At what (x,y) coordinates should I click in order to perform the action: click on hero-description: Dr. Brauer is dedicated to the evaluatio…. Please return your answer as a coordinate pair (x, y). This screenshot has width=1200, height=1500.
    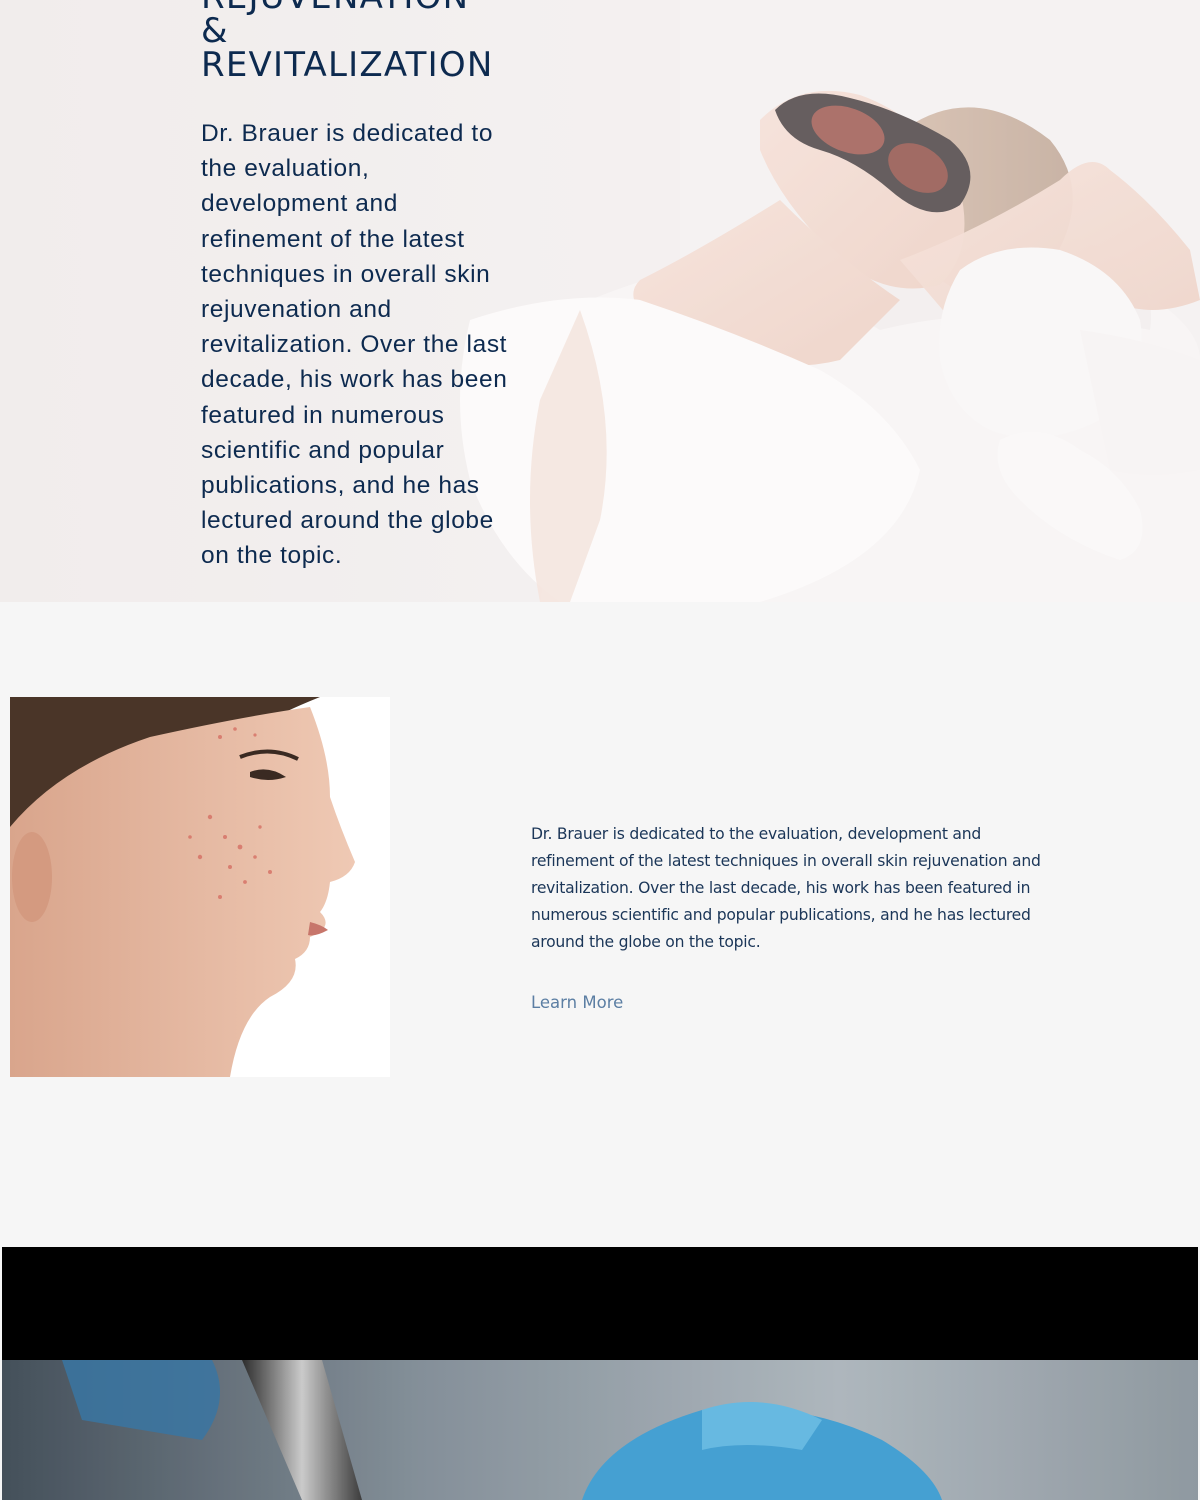
    Looking at the image, I should click on (354, 345).